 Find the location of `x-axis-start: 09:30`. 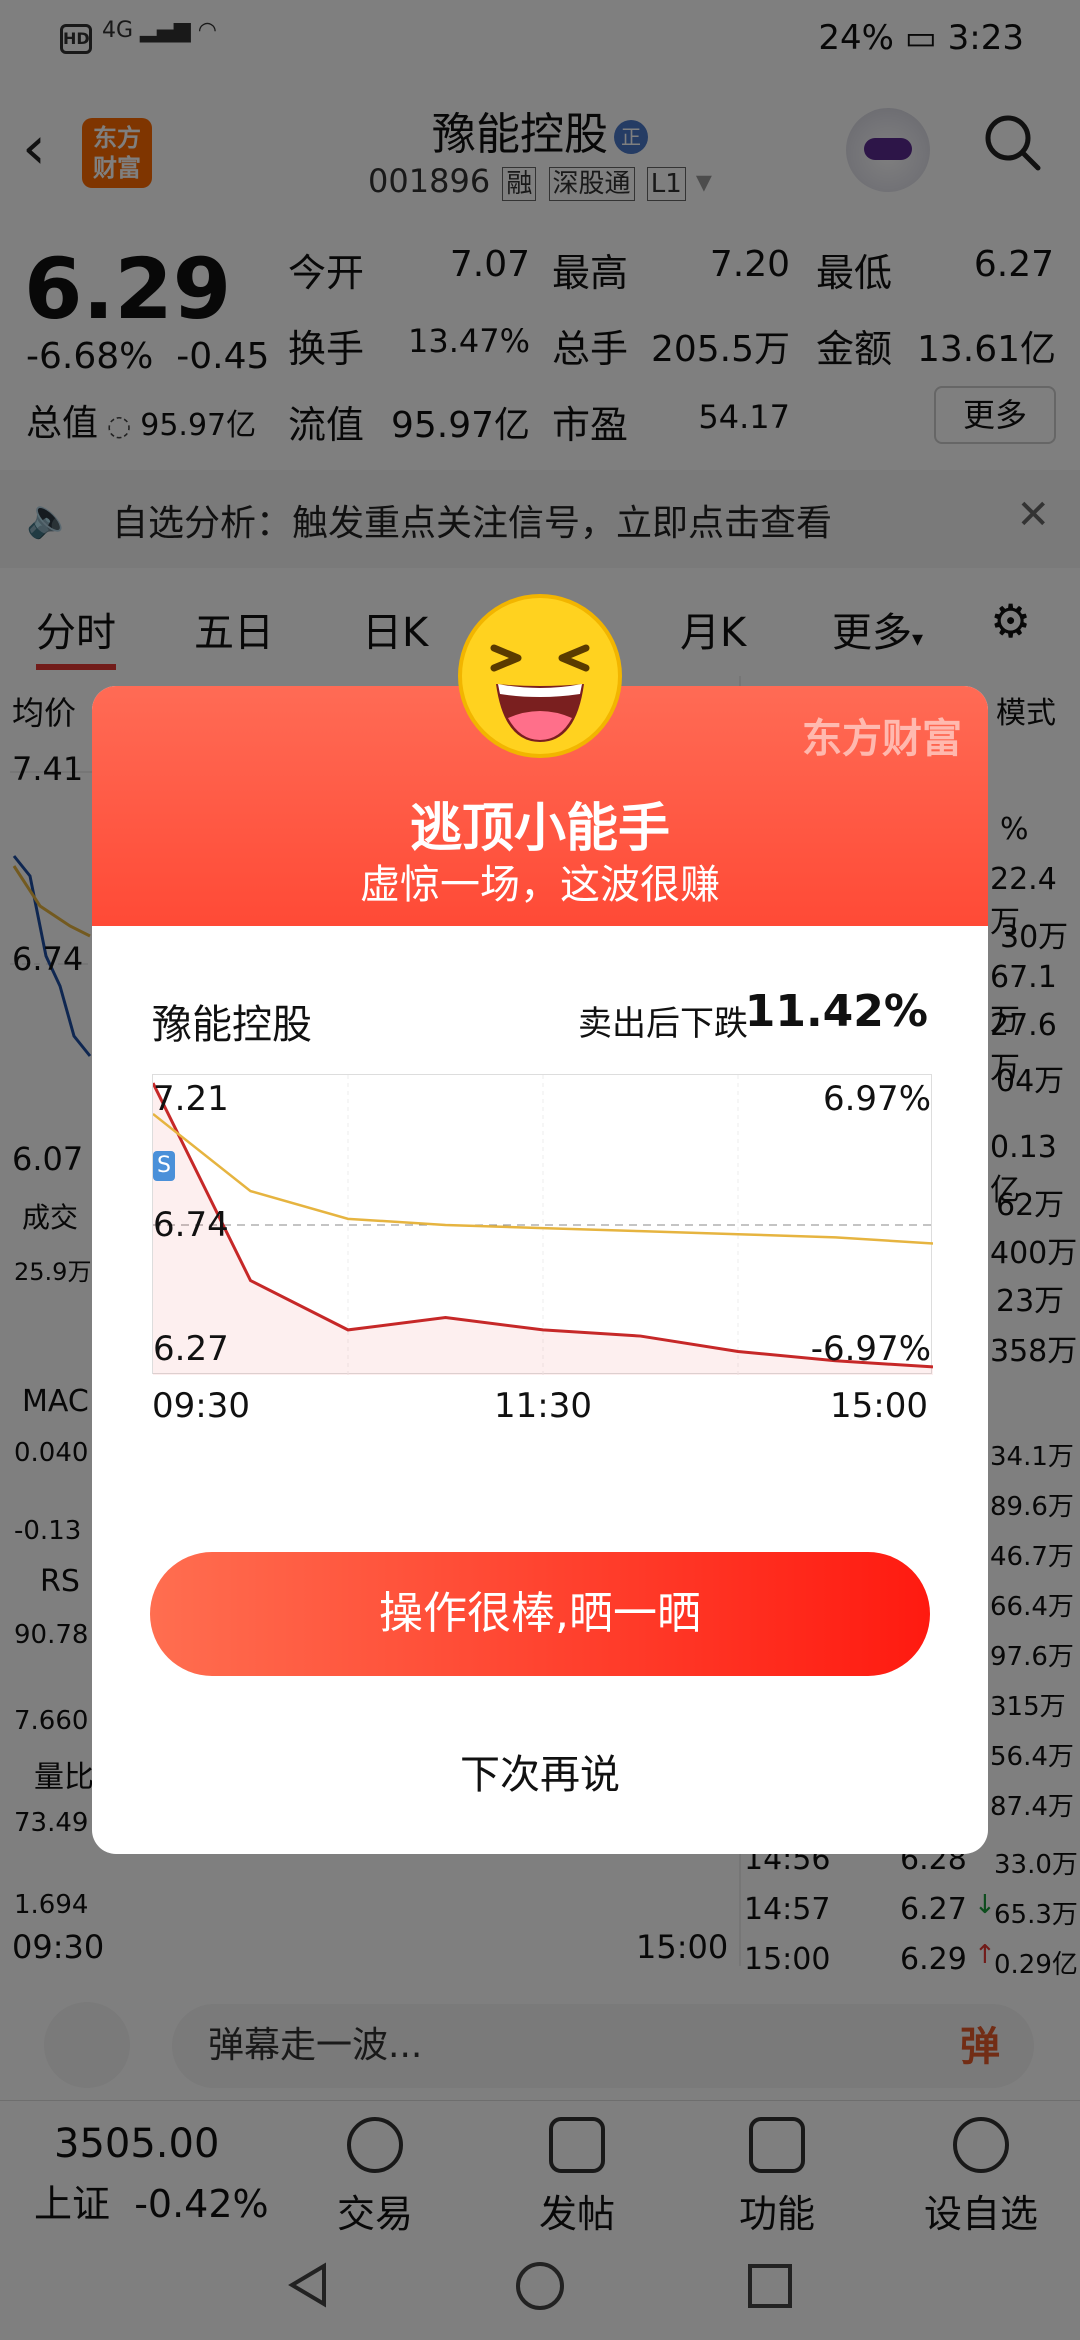

x-axis-start: 09:30 is located at coordinates (201, 1406).